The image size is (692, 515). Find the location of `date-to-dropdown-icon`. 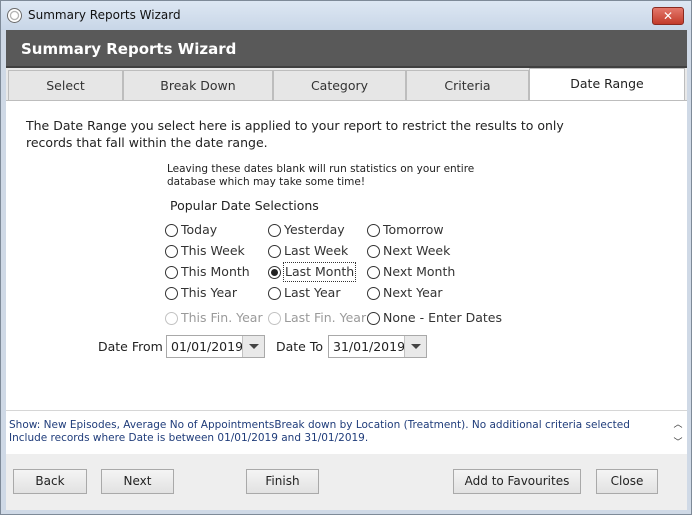

date-to-dropdown-icon is located at coordinates (415, 346).